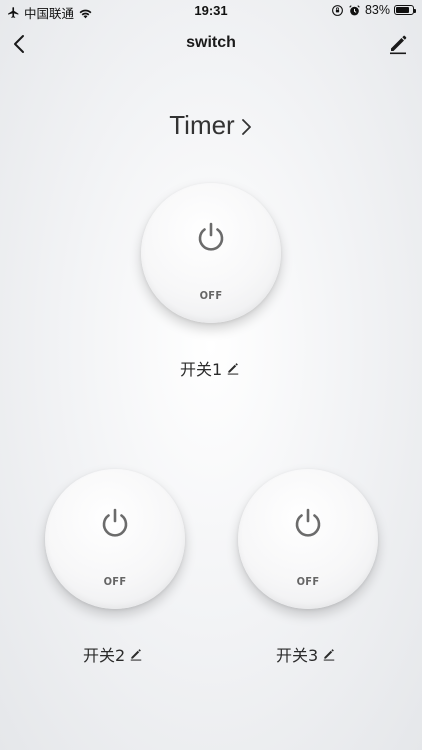 The width and height of the screenshot is (422, 750). Describe the element at coordinates (211, 11) in the screenshot. I see `status-bar: 中国联通 19:31 83%` at that location.